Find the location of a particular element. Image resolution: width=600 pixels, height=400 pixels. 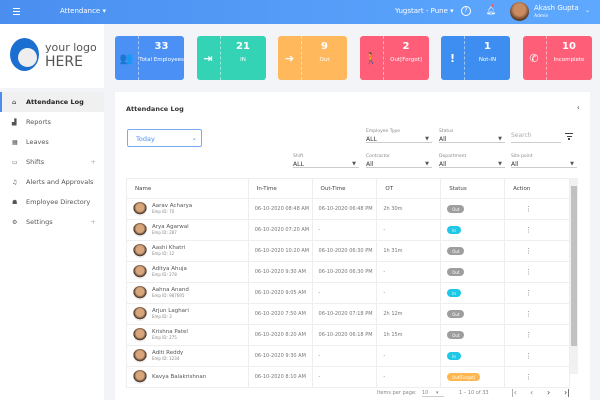

filter-contractor: Contractor All ▼ is located at coordinates (399, 161).